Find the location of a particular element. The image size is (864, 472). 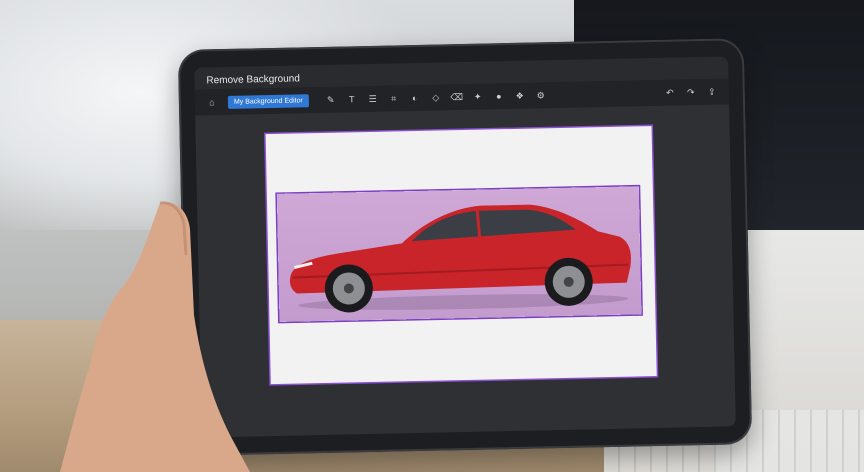

eraser-icon: ⌫ is located at coordinates (457, 97).